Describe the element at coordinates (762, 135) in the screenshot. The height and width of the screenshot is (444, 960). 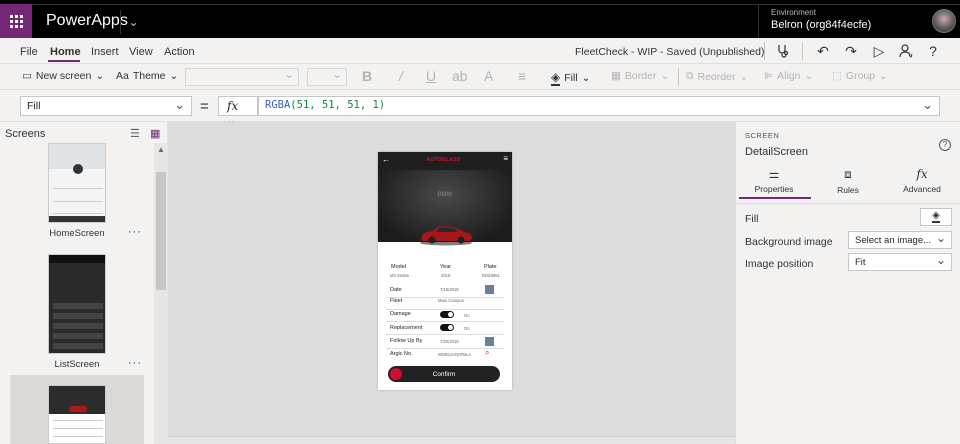
I see `selected-kind: SCREEN` at that location.